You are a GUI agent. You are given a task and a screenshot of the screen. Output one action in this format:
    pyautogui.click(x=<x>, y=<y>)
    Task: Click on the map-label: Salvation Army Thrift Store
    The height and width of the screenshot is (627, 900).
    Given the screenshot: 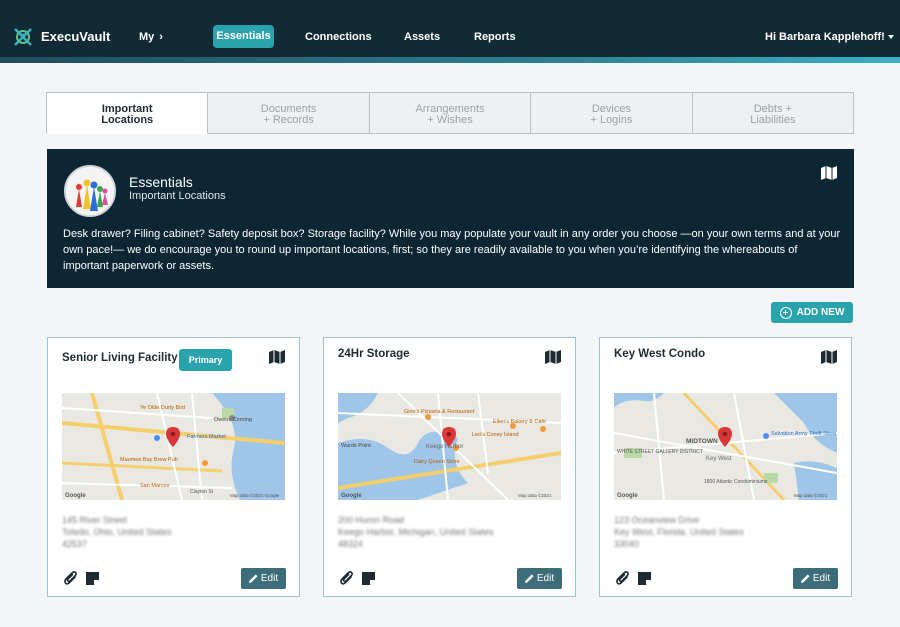 What is the action you would take?
    pyautogui.click(x=803, y=434)
    